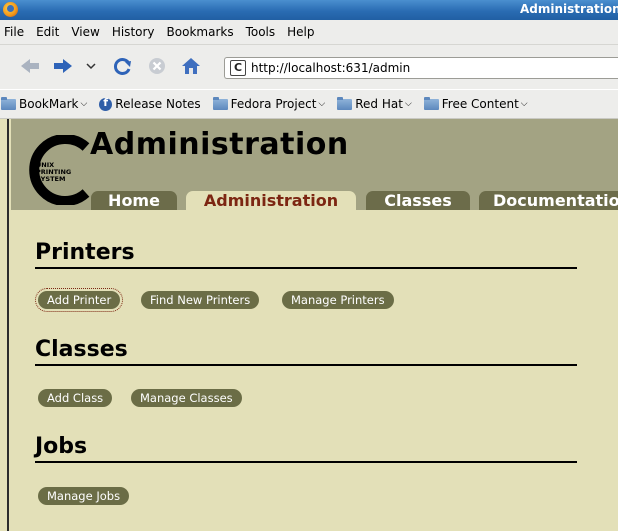 Image resolution: width=618 pixels, height=531 pixels. Describe the element at coordinates (271, 200) in the screenshot. I see `tab-administration: Administration` at that location.